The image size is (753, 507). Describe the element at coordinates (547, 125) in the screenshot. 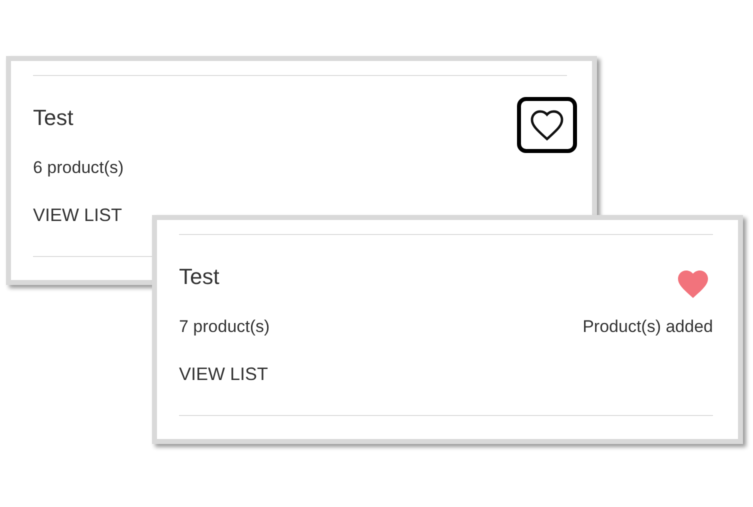

I see `favorite-button` at that location.